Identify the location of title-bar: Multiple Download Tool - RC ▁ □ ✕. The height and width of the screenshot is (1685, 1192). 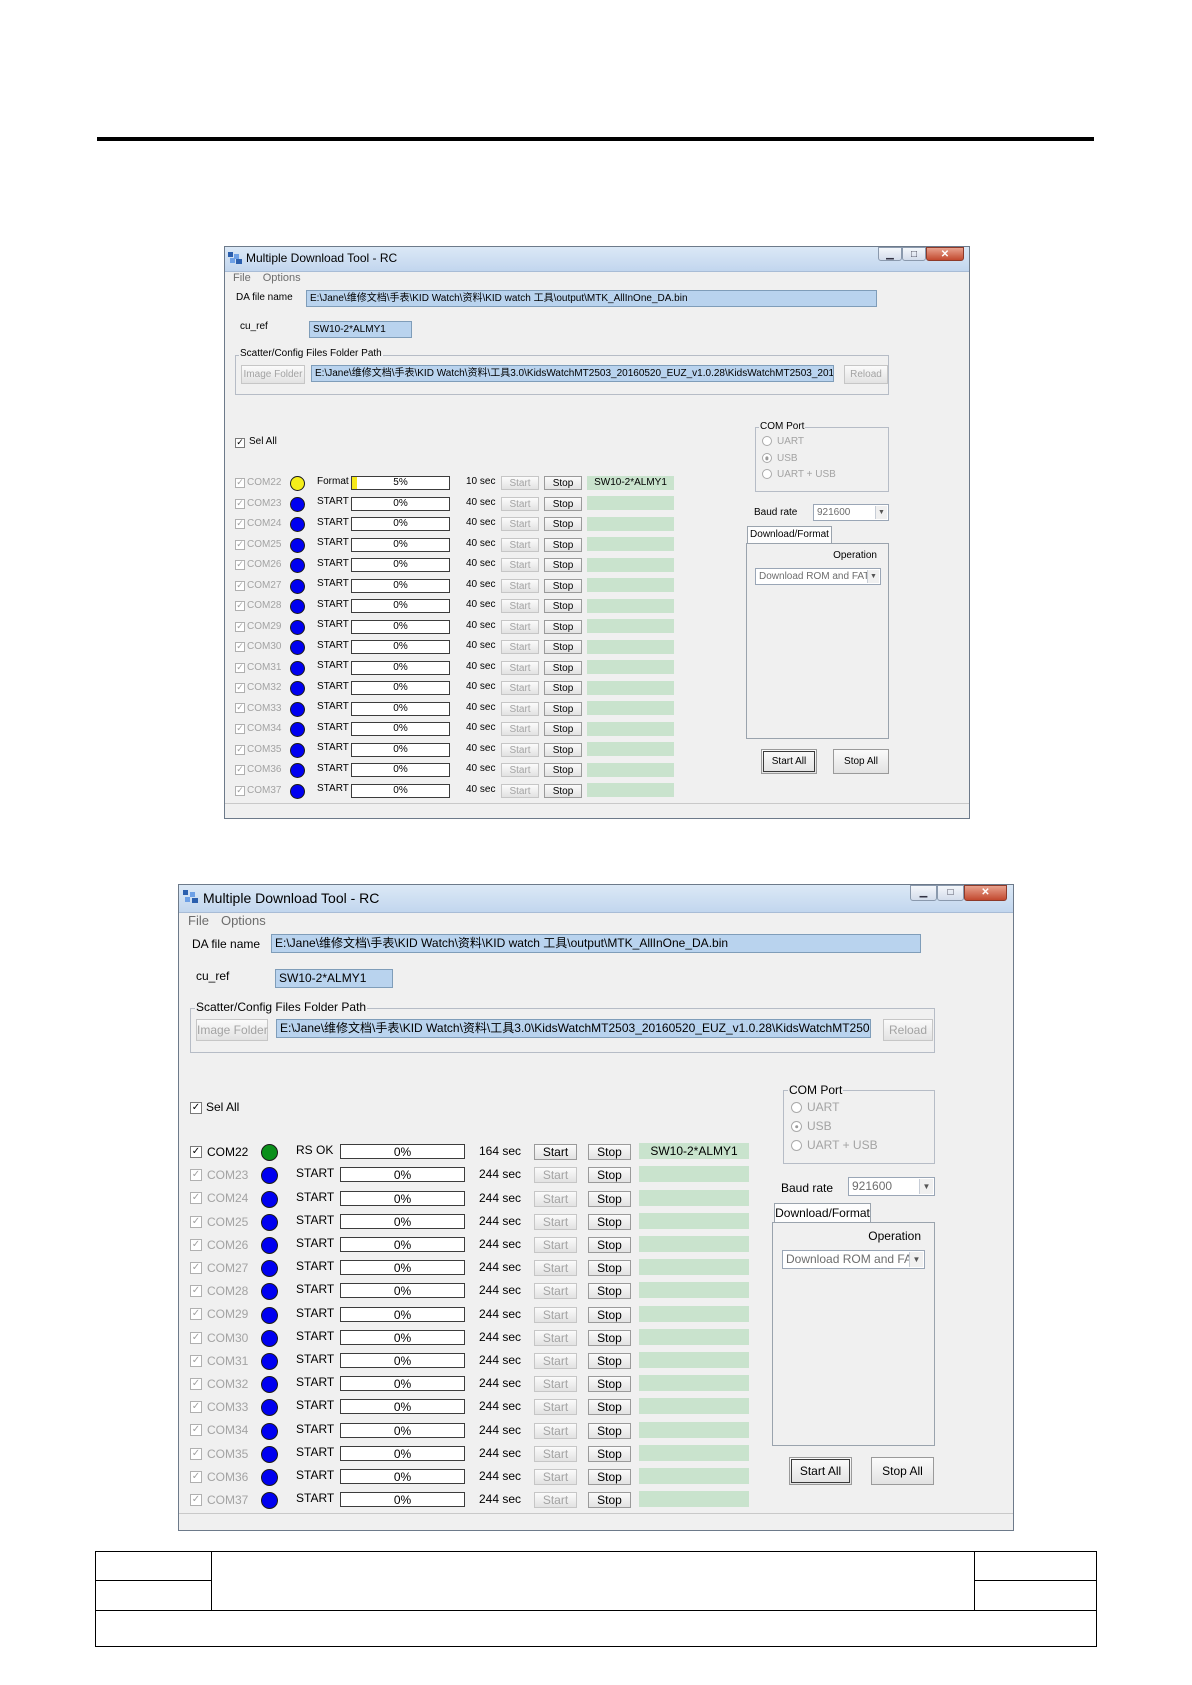
(596, 899).